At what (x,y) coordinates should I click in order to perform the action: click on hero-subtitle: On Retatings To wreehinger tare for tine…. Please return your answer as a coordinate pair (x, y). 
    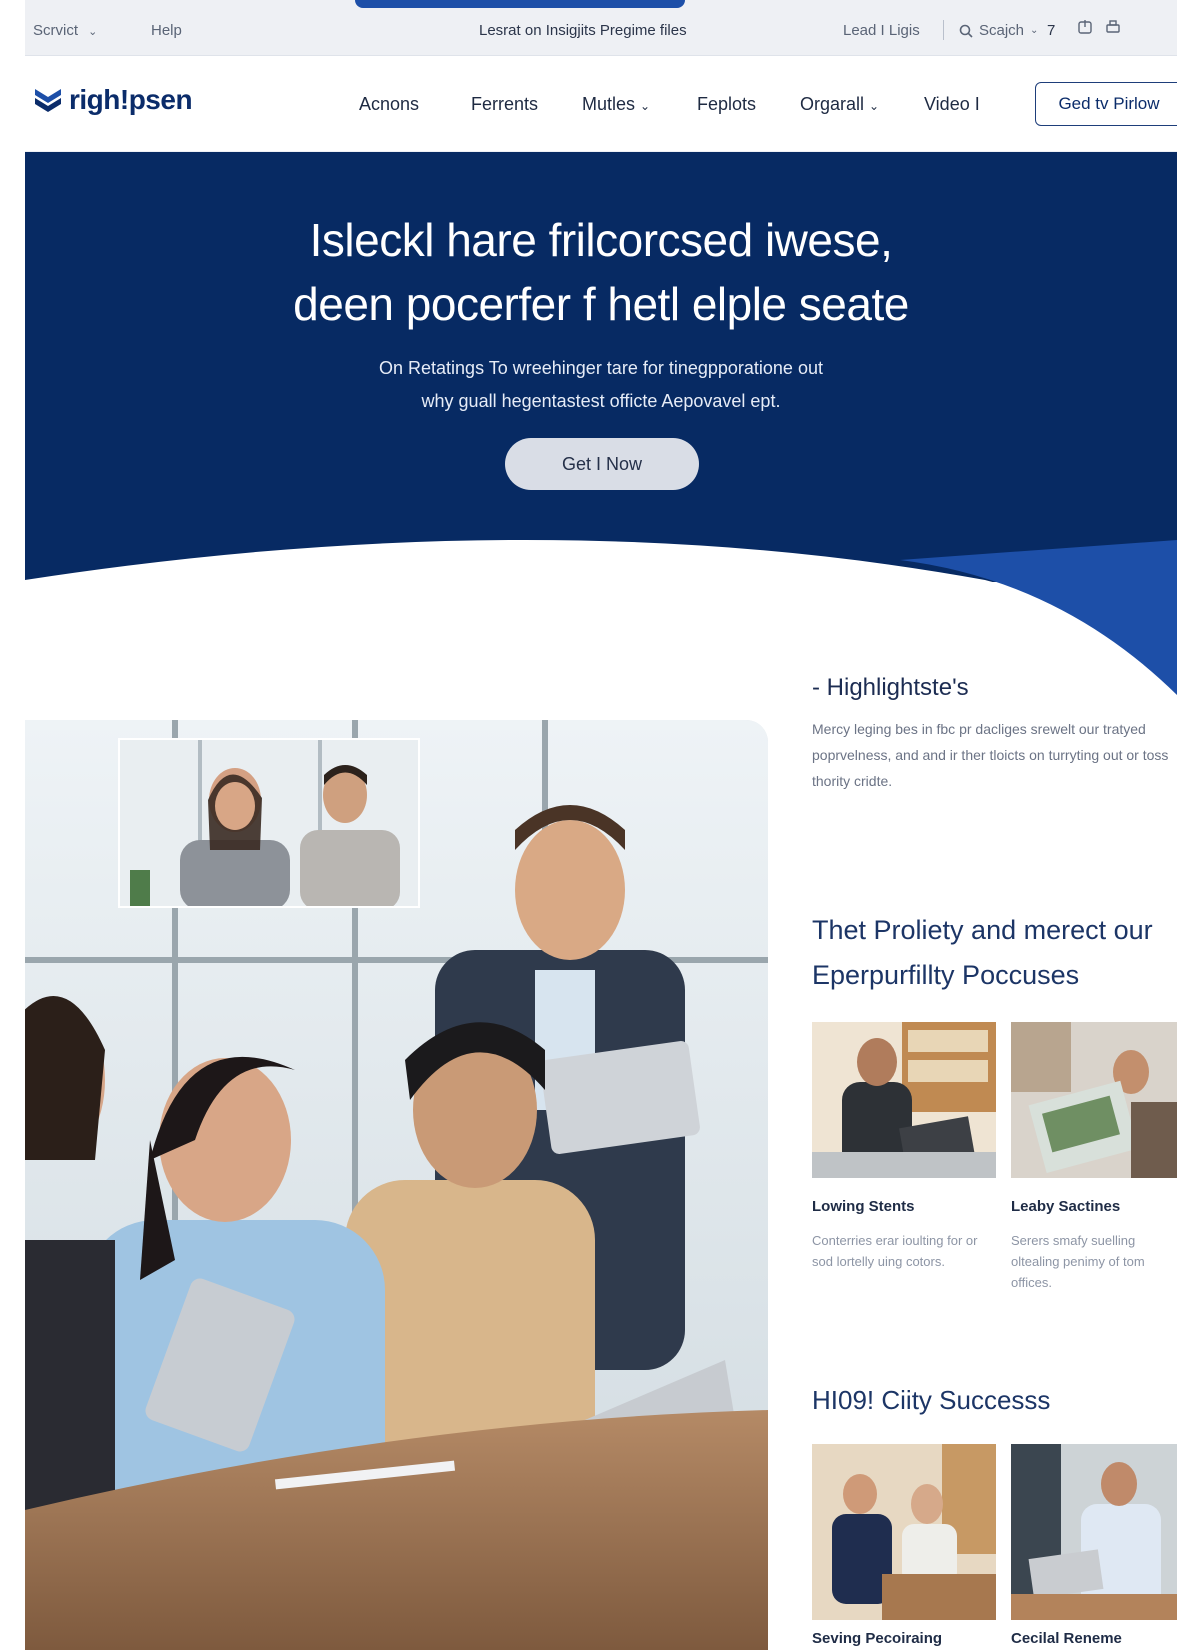
    Looking at the image, I should click on (601, 385).